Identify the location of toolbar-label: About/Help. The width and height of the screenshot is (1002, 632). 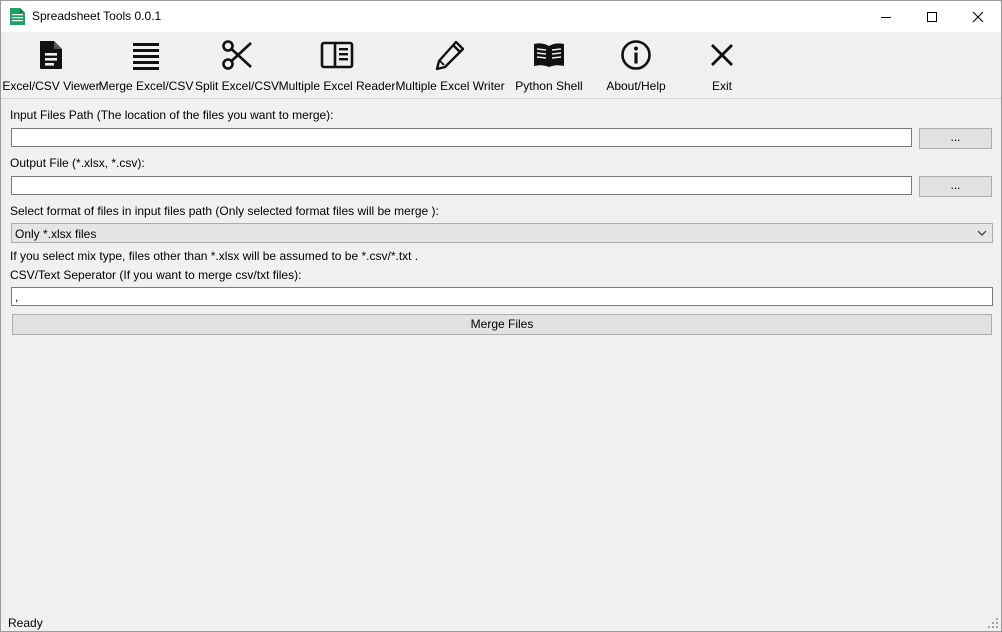
(636, 86).